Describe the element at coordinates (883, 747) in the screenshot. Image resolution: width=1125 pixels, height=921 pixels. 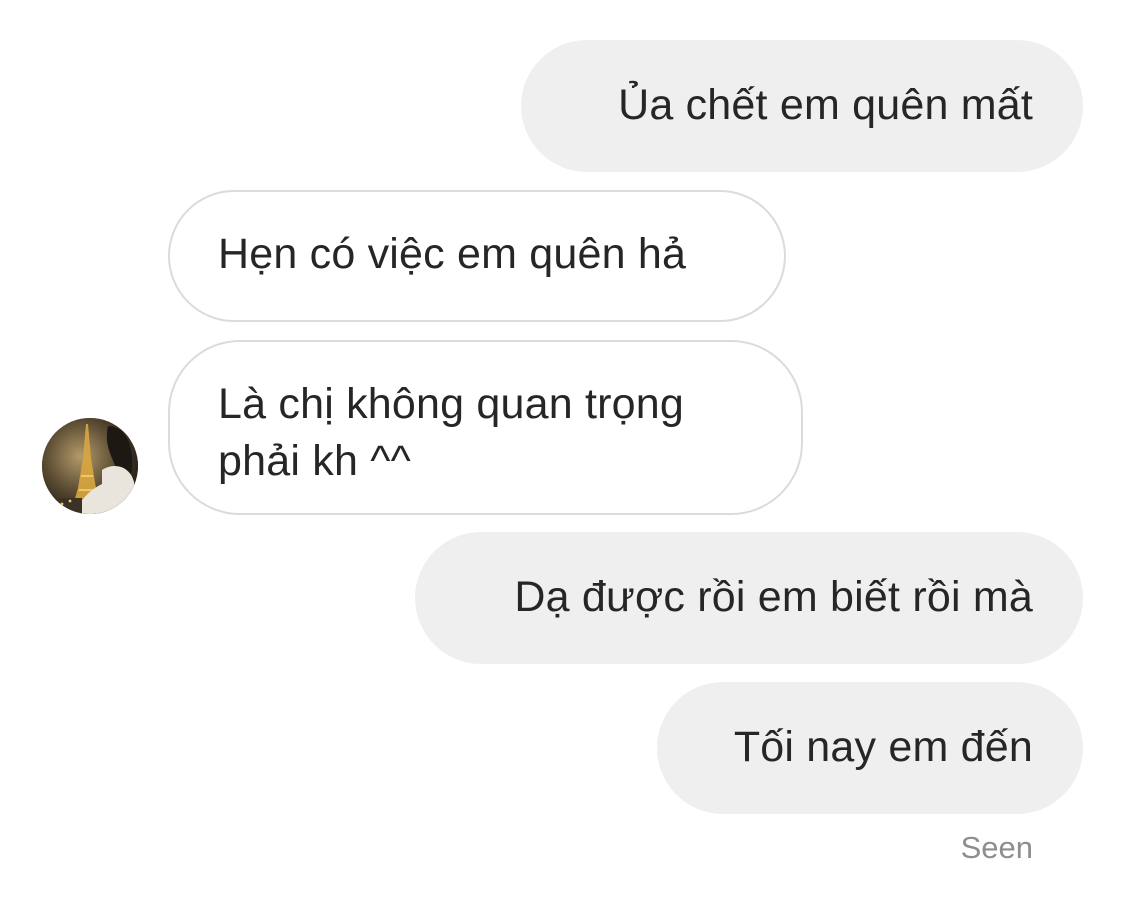
I see `message-text: Tối nay em đến` at that location.